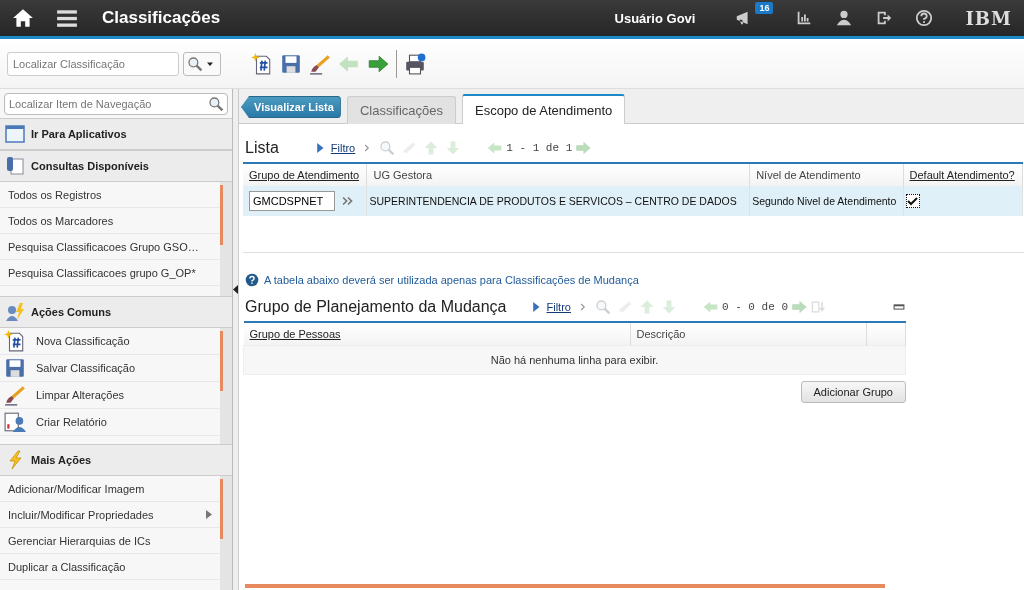 The image size is (1024, 590). I want to click on double-chevron-icon, so click(348, 201).